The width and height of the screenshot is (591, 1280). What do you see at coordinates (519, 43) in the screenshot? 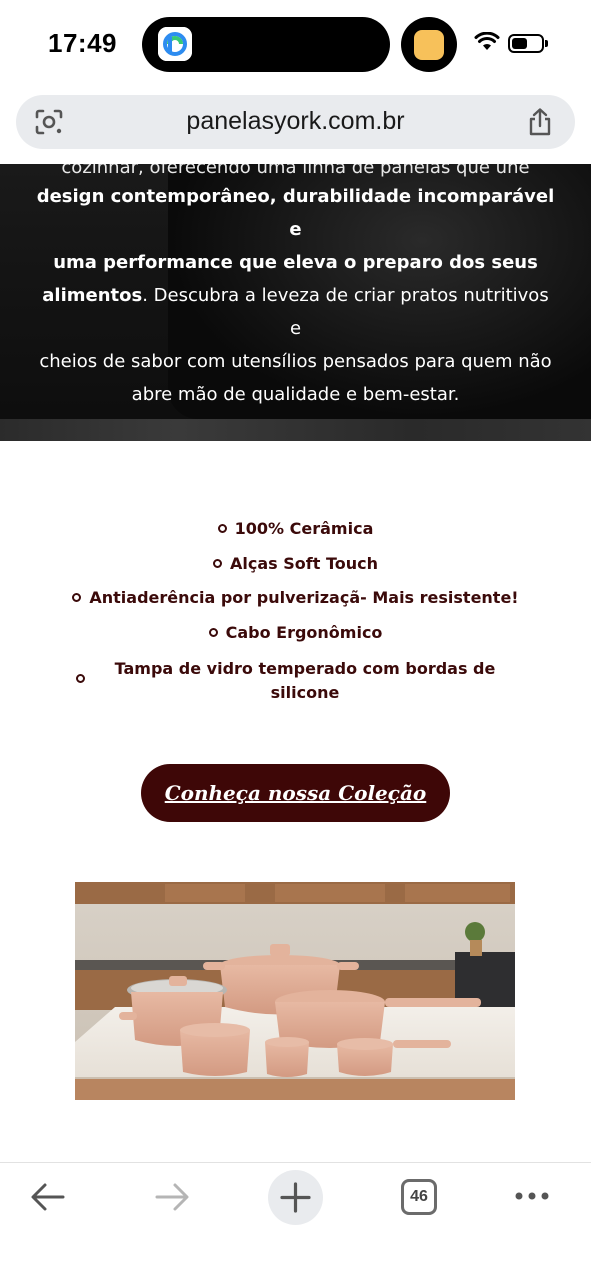
I see `battery-level` at bounding box center [519, 43].